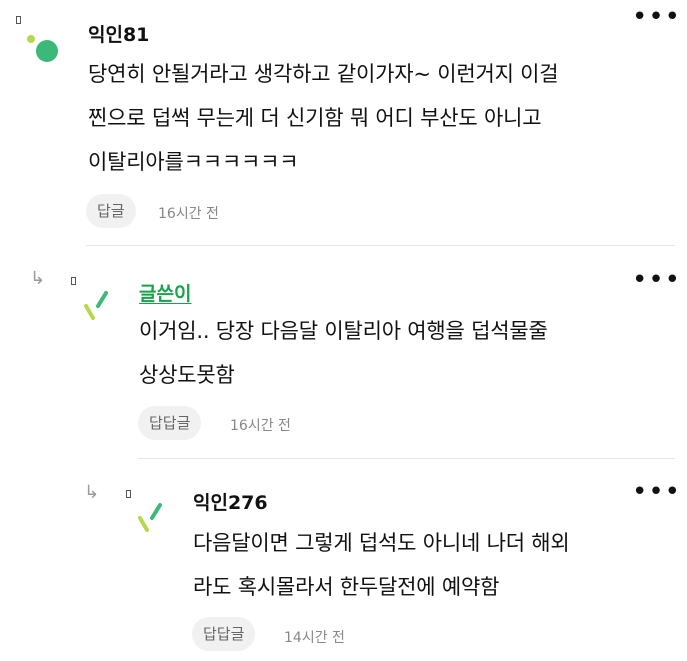  Describe the element at coordinates (230, 501) in the screenshot. I see `nickname: 익인276` at that location.